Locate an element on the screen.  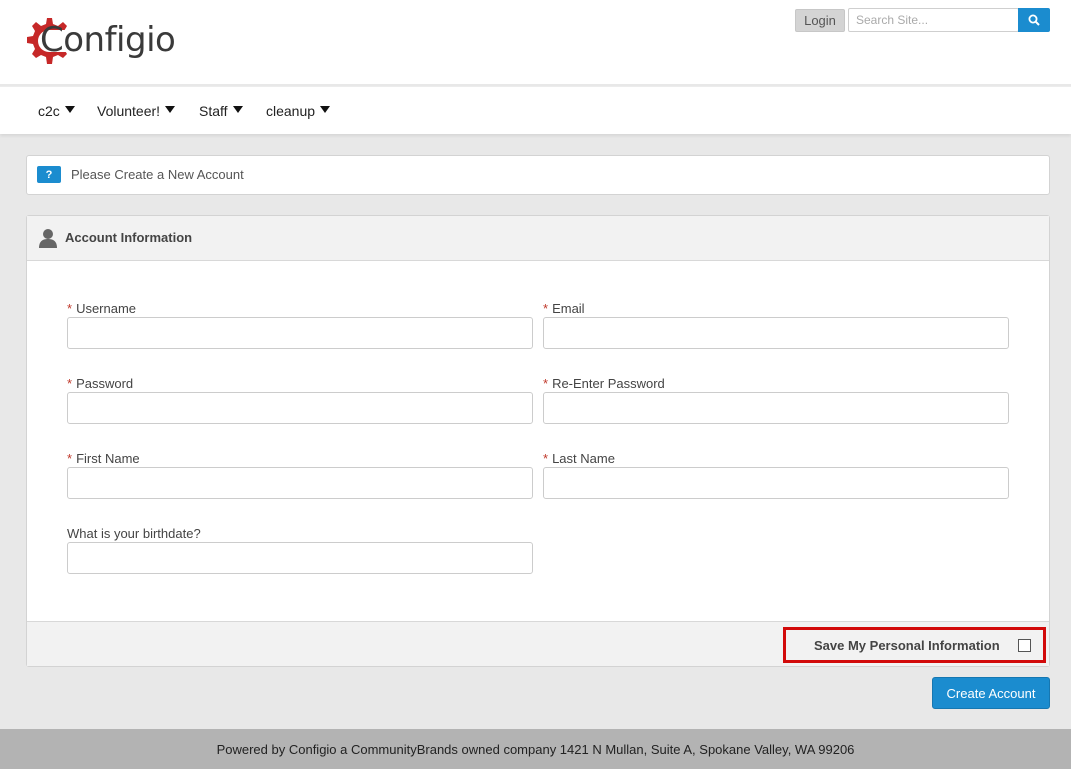
panel-title: Account Information is located at coordinates (129, 237).